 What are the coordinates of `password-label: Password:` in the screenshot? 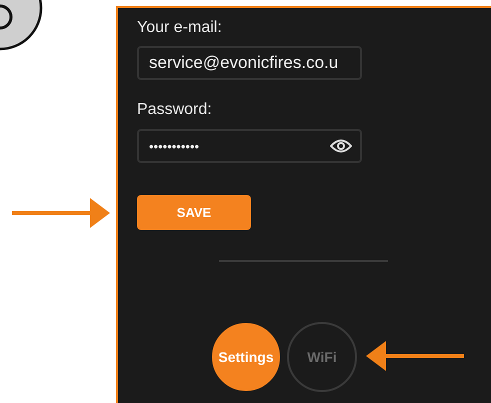 It's located at (174, 110).